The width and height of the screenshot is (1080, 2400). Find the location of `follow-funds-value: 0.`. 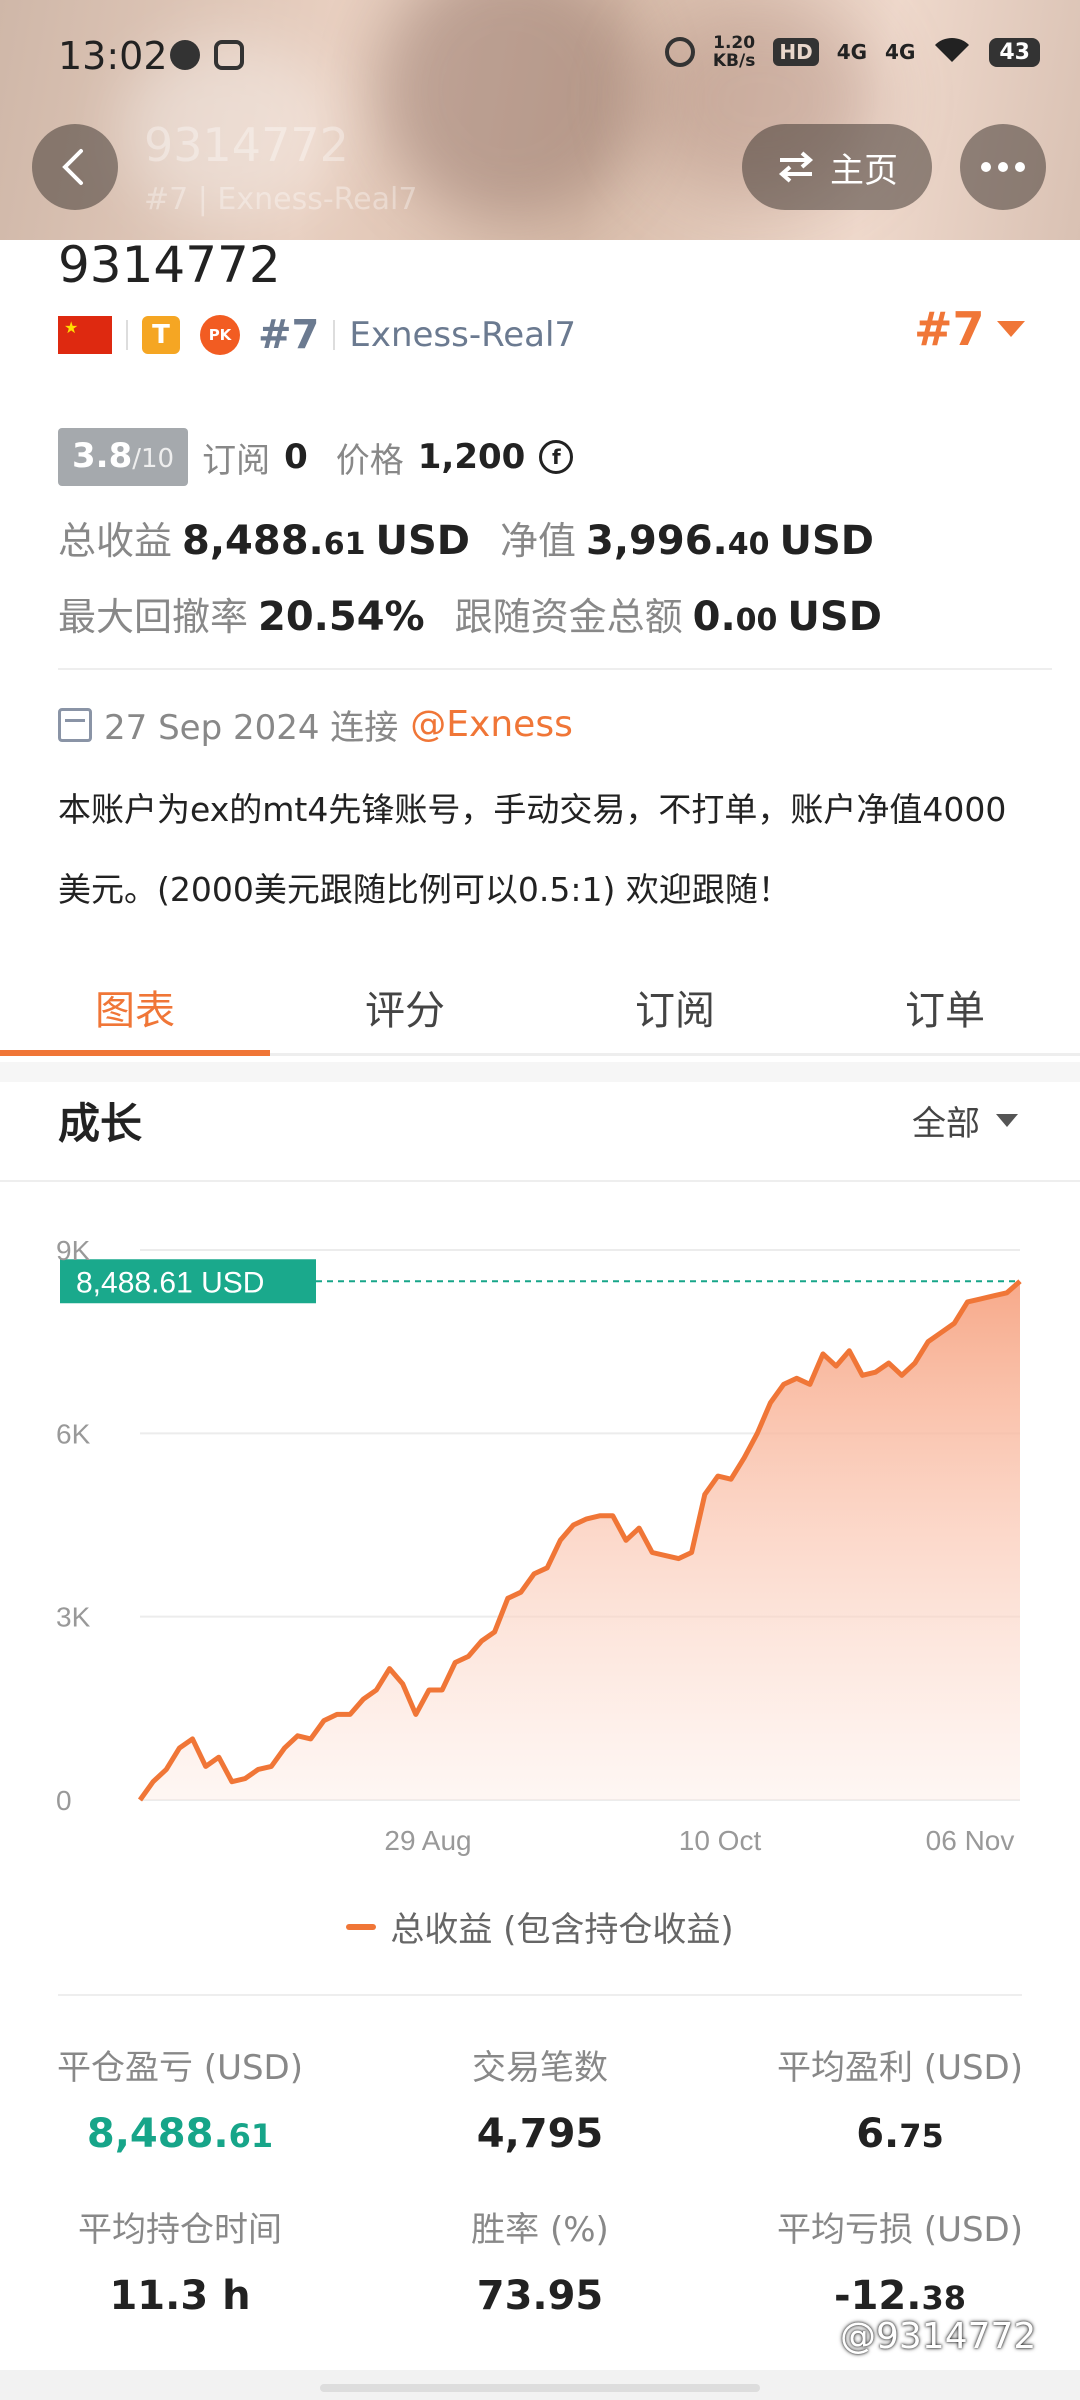

follow-funds-value: 0. is located at coordinates (714, 617).